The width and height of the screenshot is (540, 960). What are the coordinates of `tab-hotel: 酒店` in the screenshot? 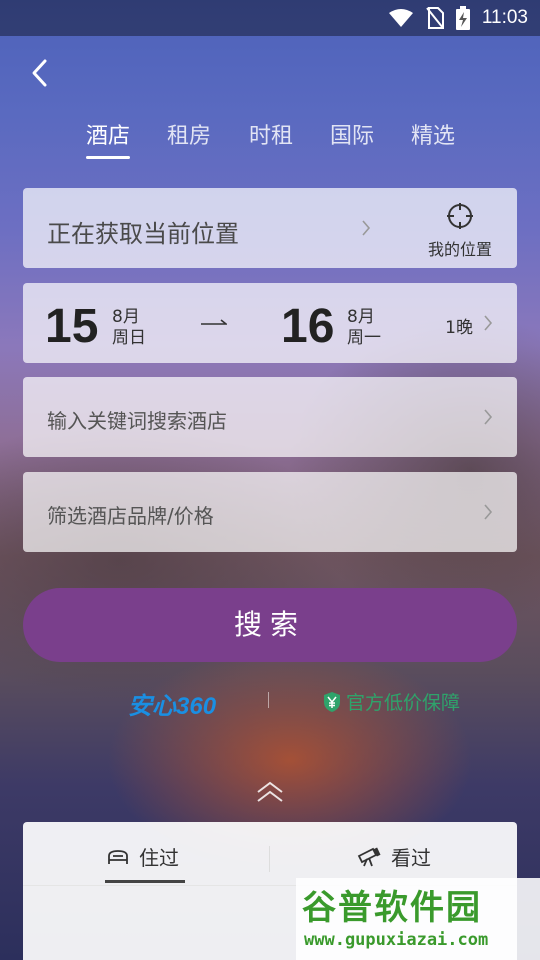 It's located at (108, 134).